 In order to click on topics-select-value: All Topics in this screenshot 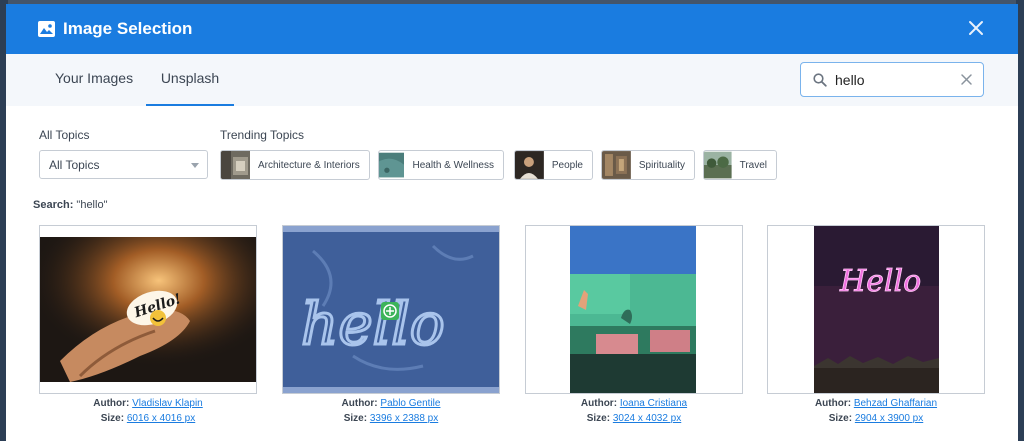, I will do `click(74, 164)`.